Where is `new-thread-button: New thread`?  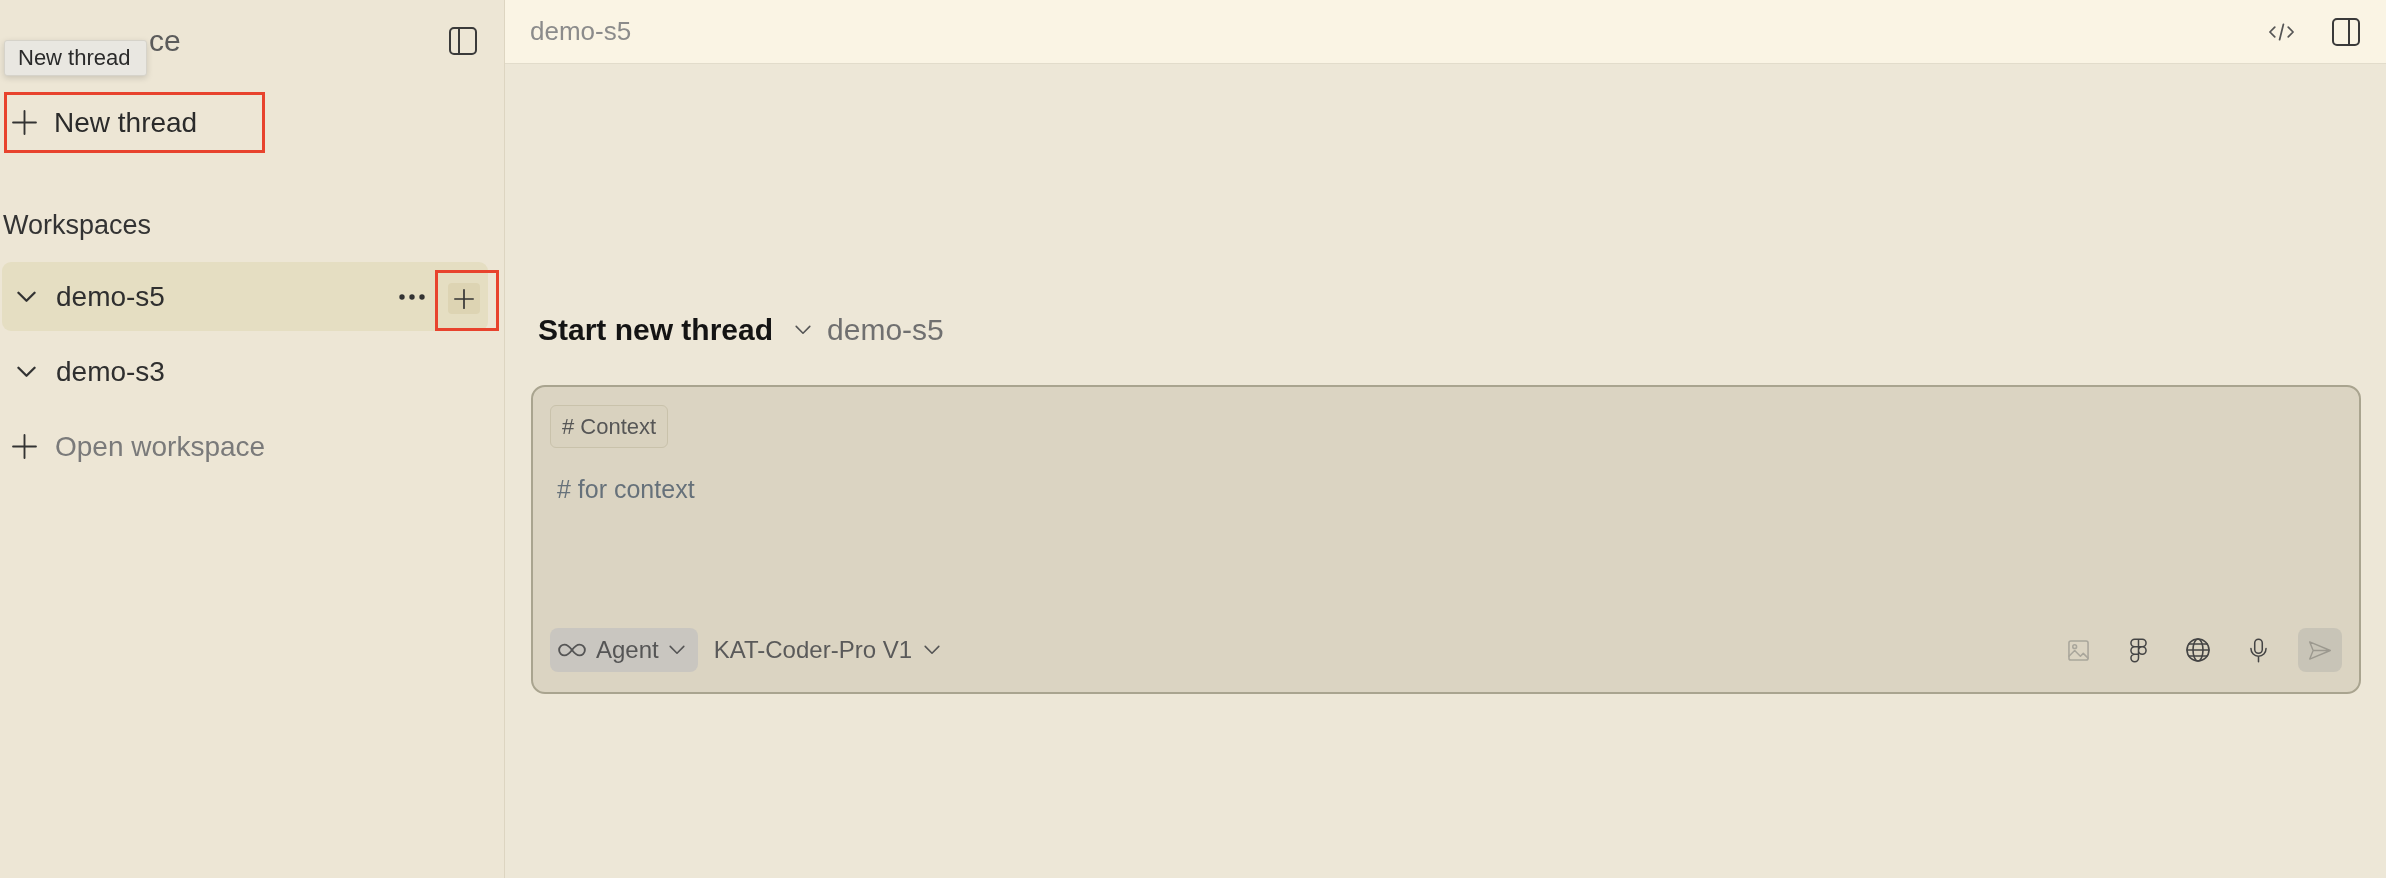 new-thread-button: New thread is located at coordinates (134, 122).